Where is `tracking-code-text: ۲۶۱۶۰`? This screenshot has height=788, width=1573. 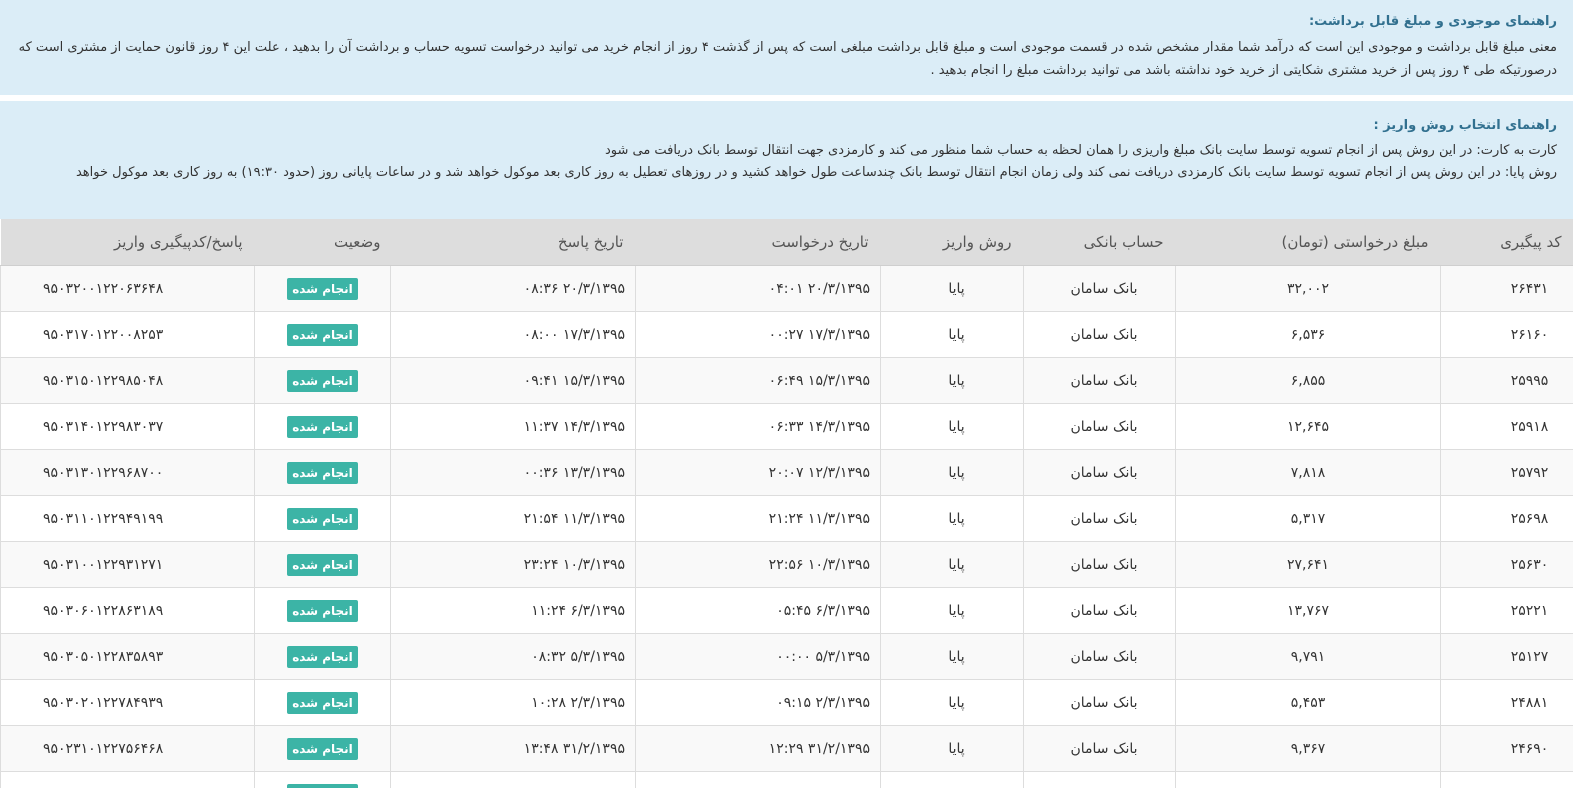
tracking-code-text: ۲۶۱۶۰ is located at coordinates (1529, 334).